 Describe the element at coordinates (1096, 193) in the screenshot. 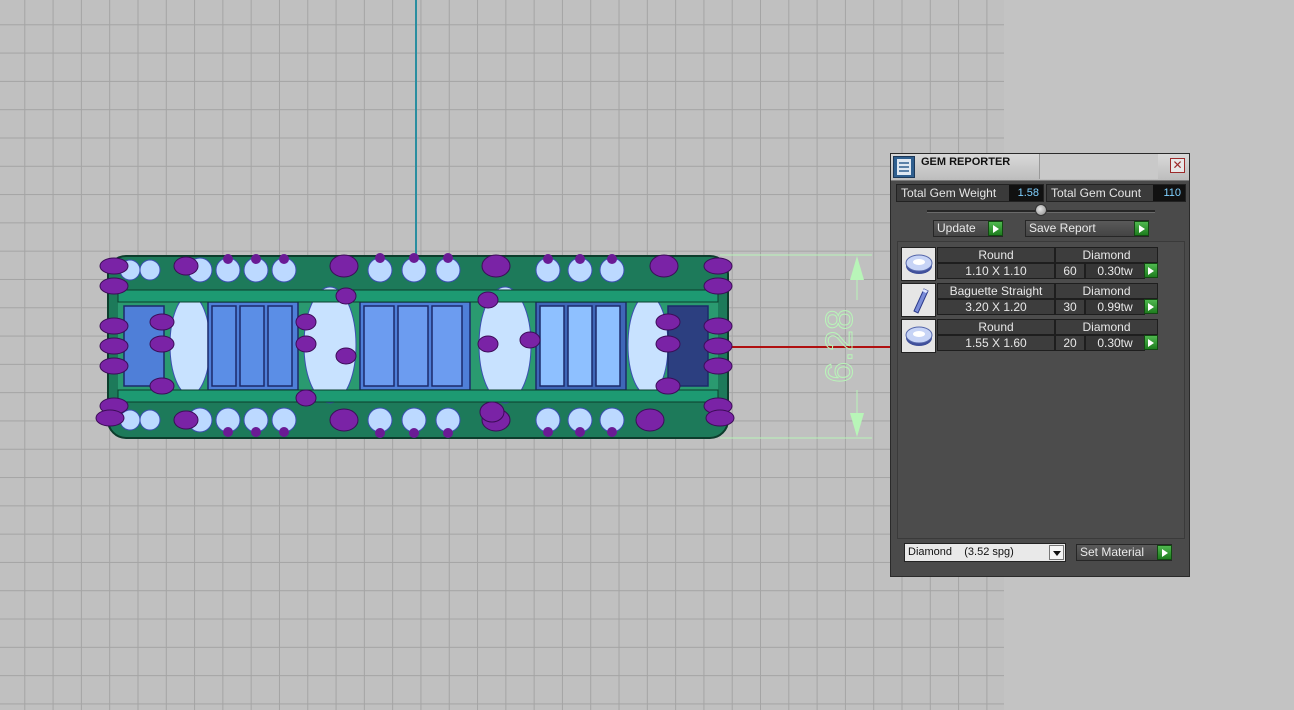

I see `total-gem-count-label: Total Gem Count` at that location.